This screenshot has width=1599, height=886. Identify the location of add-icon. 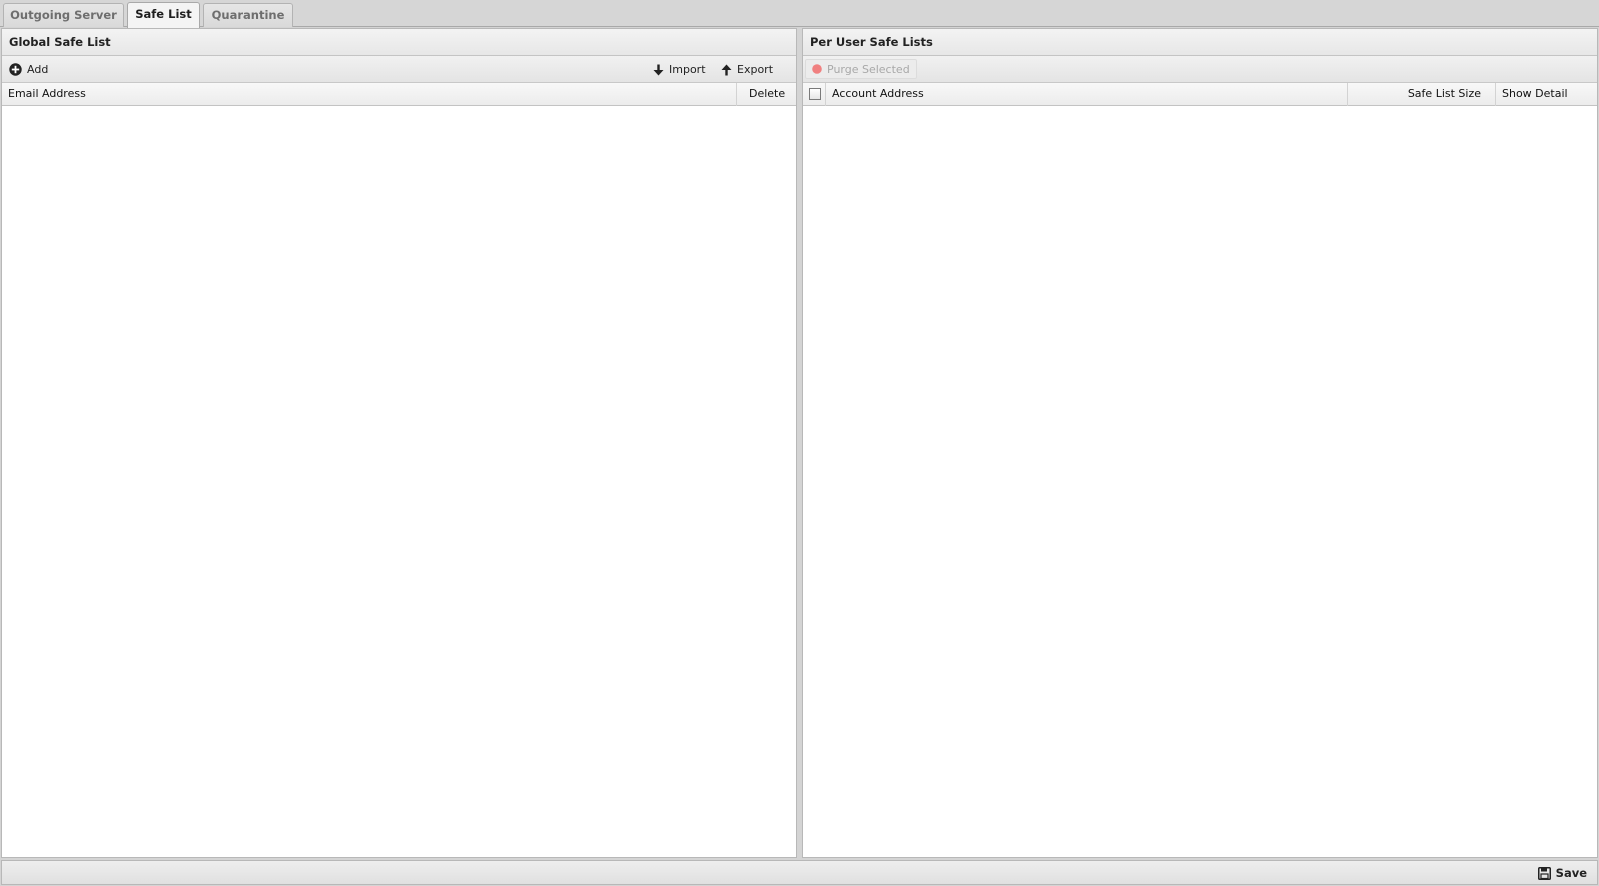
(15, 69).